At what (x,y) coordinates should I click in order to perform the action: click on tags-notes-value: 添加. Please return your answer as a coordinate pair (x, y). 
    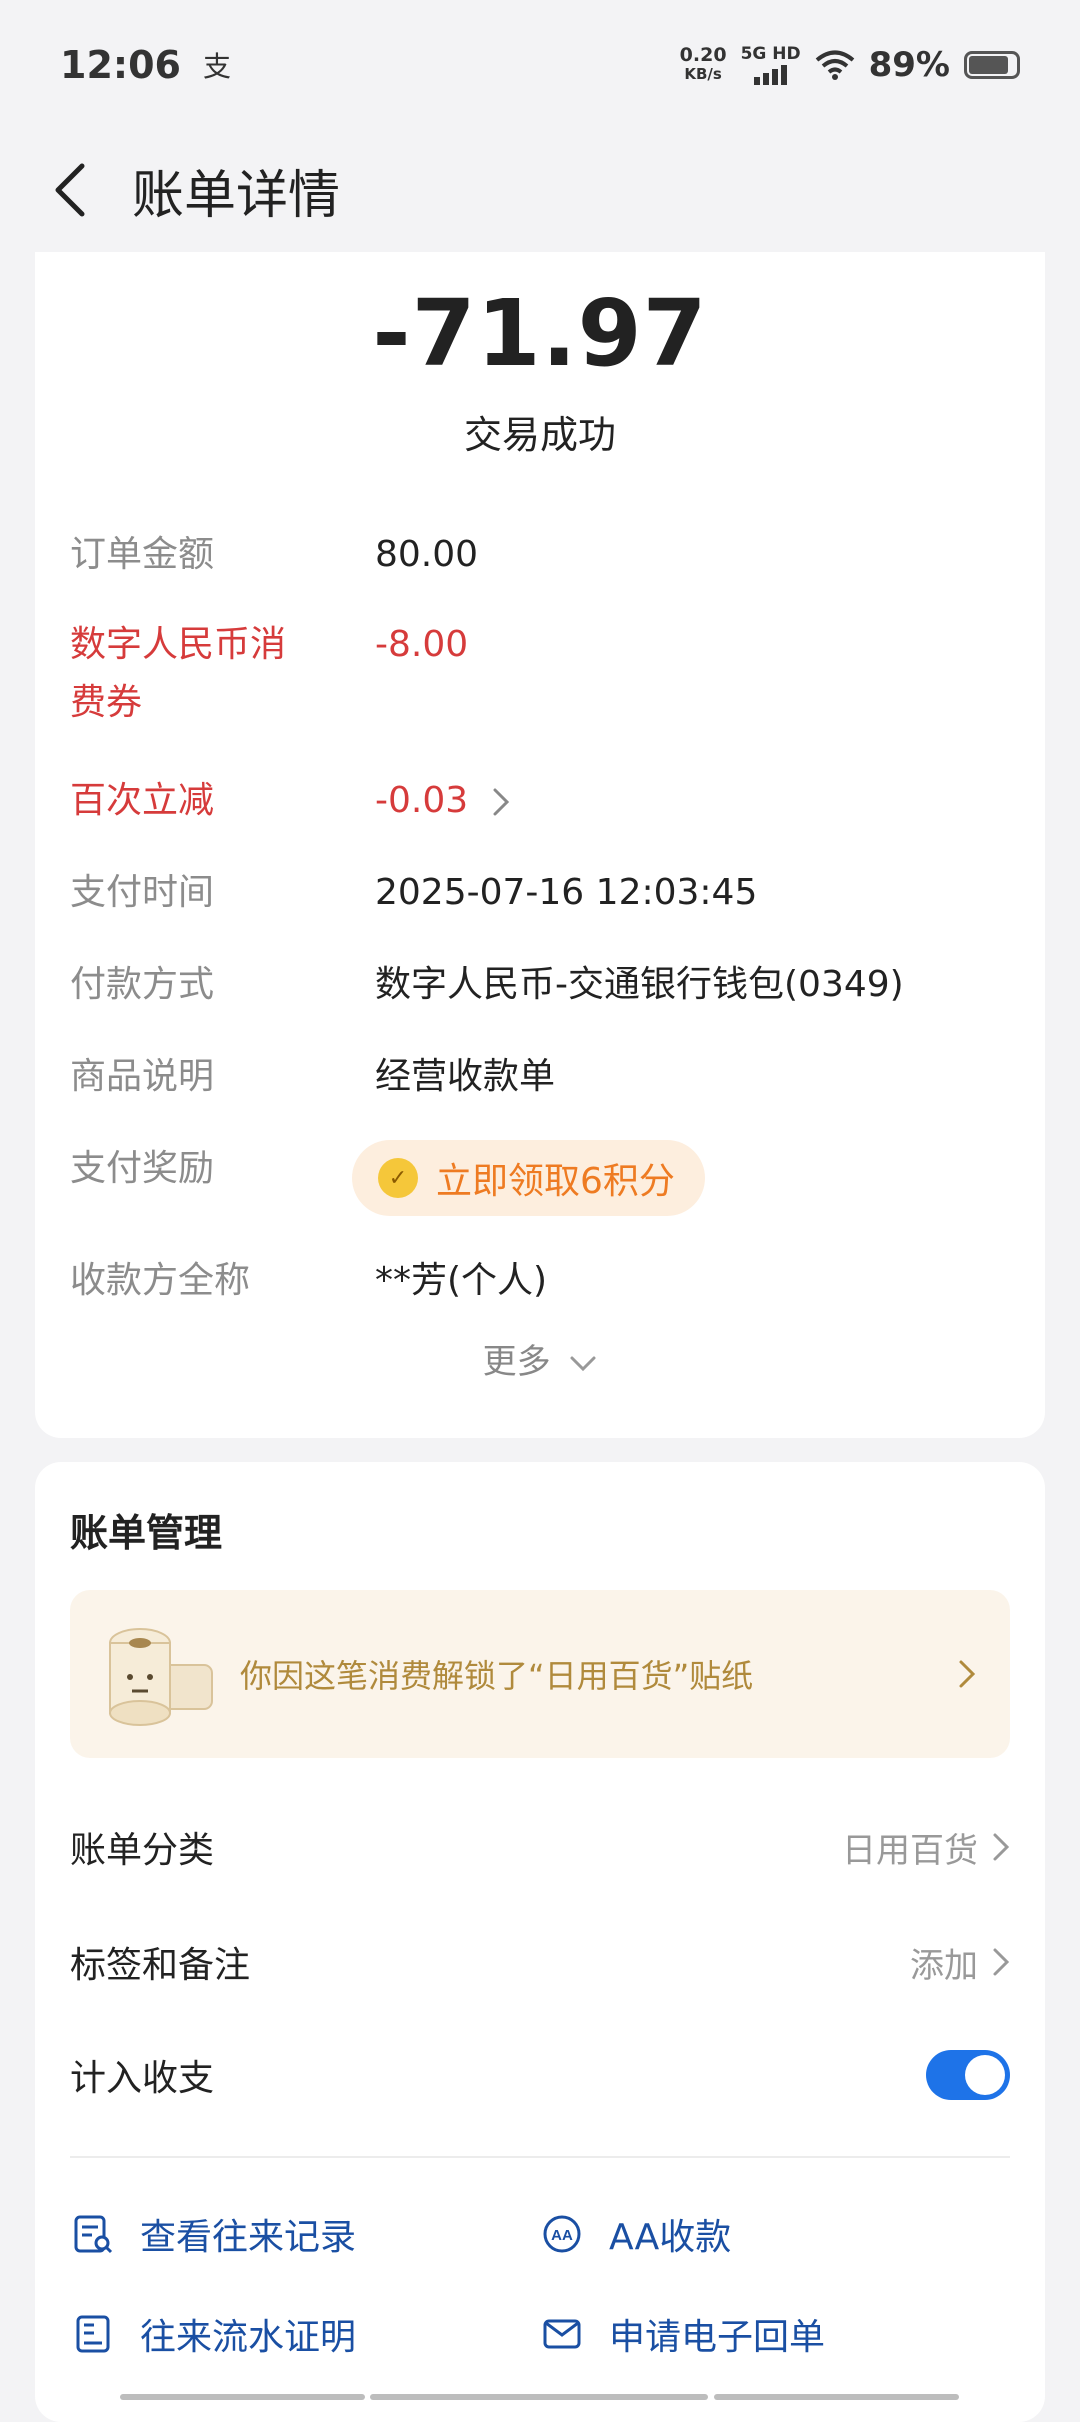
    Looking at the image, I should click on (944, 1965).